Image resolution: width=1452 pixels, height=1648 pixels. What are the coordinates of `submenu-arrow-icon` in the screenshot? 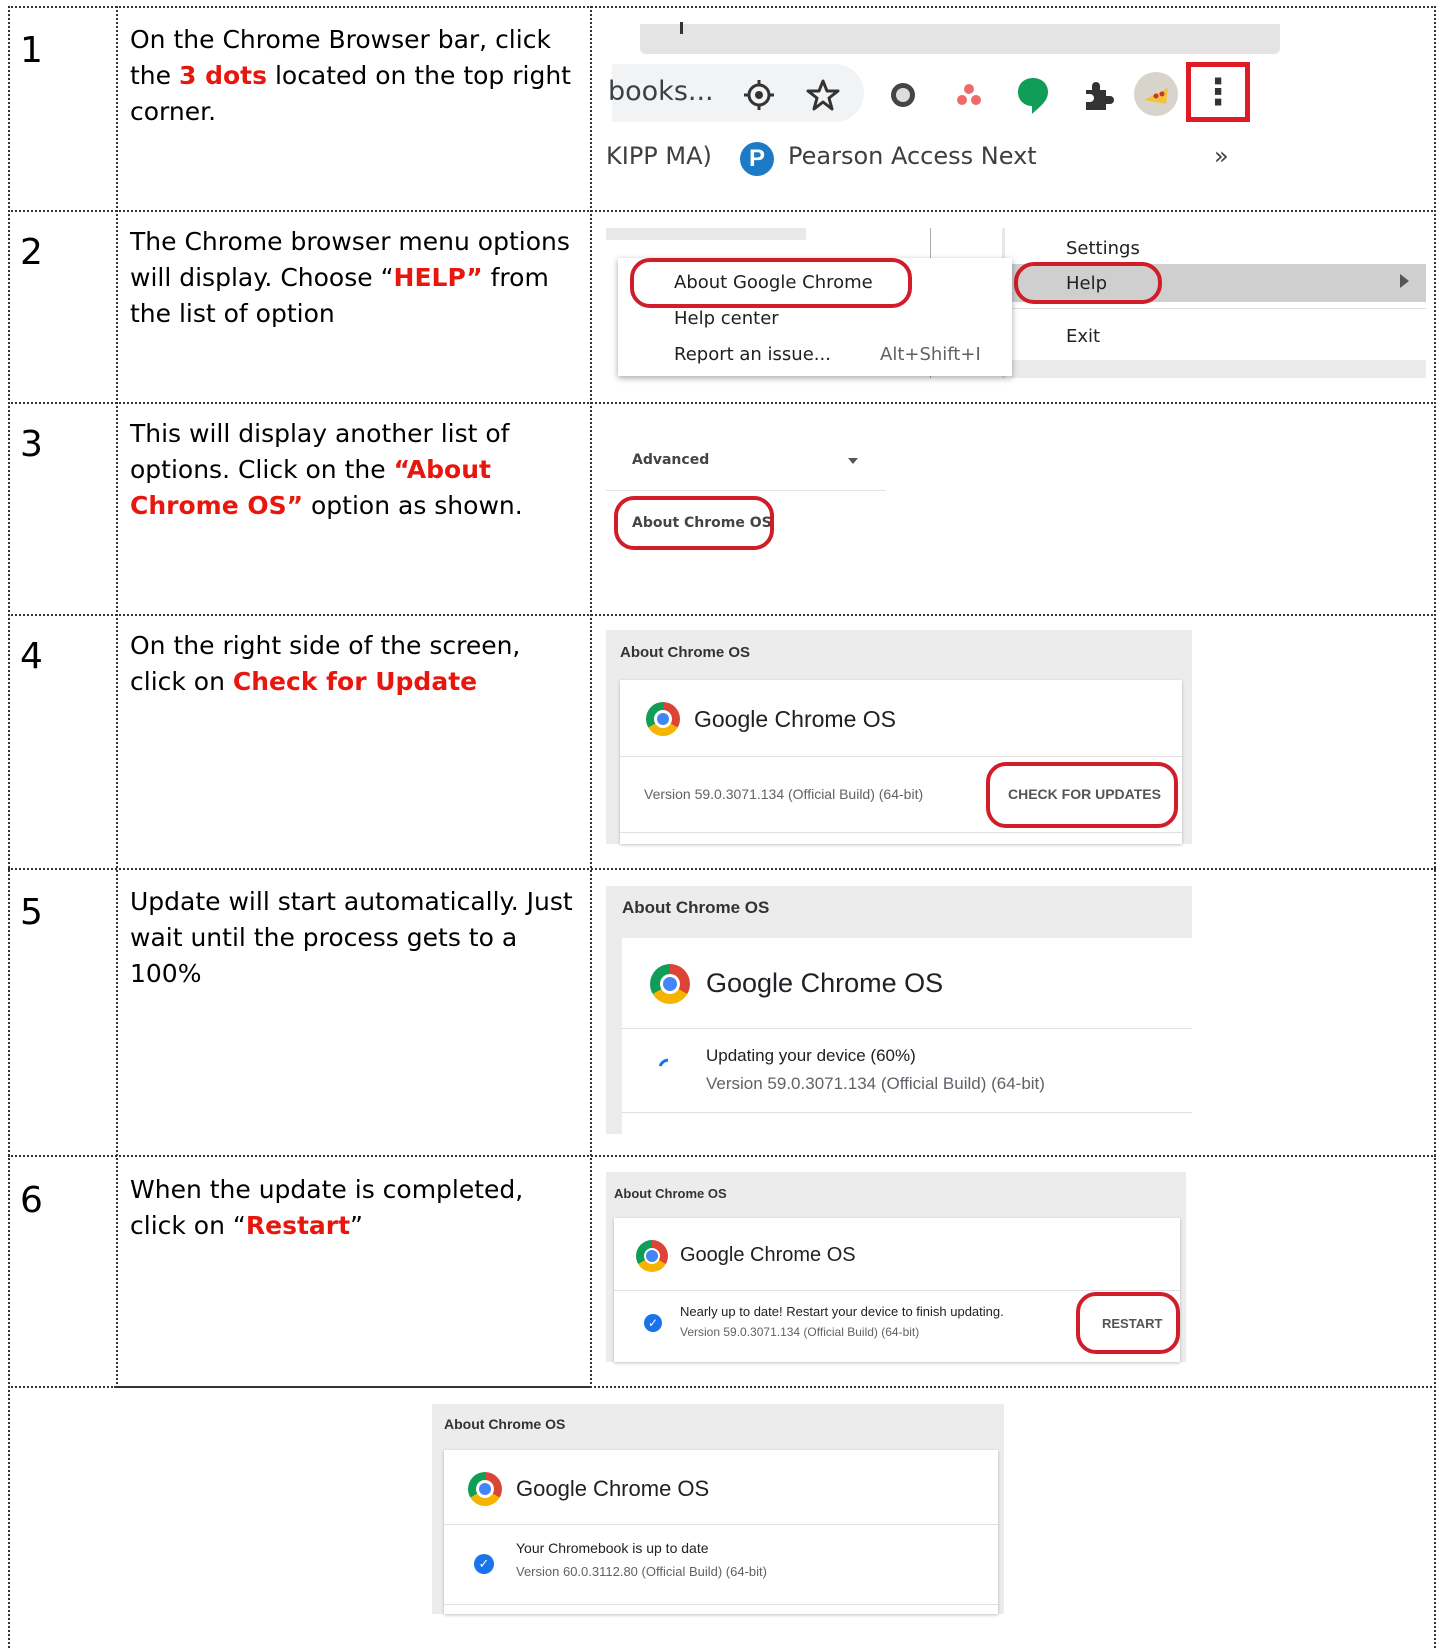 It's located at (1404, 281).